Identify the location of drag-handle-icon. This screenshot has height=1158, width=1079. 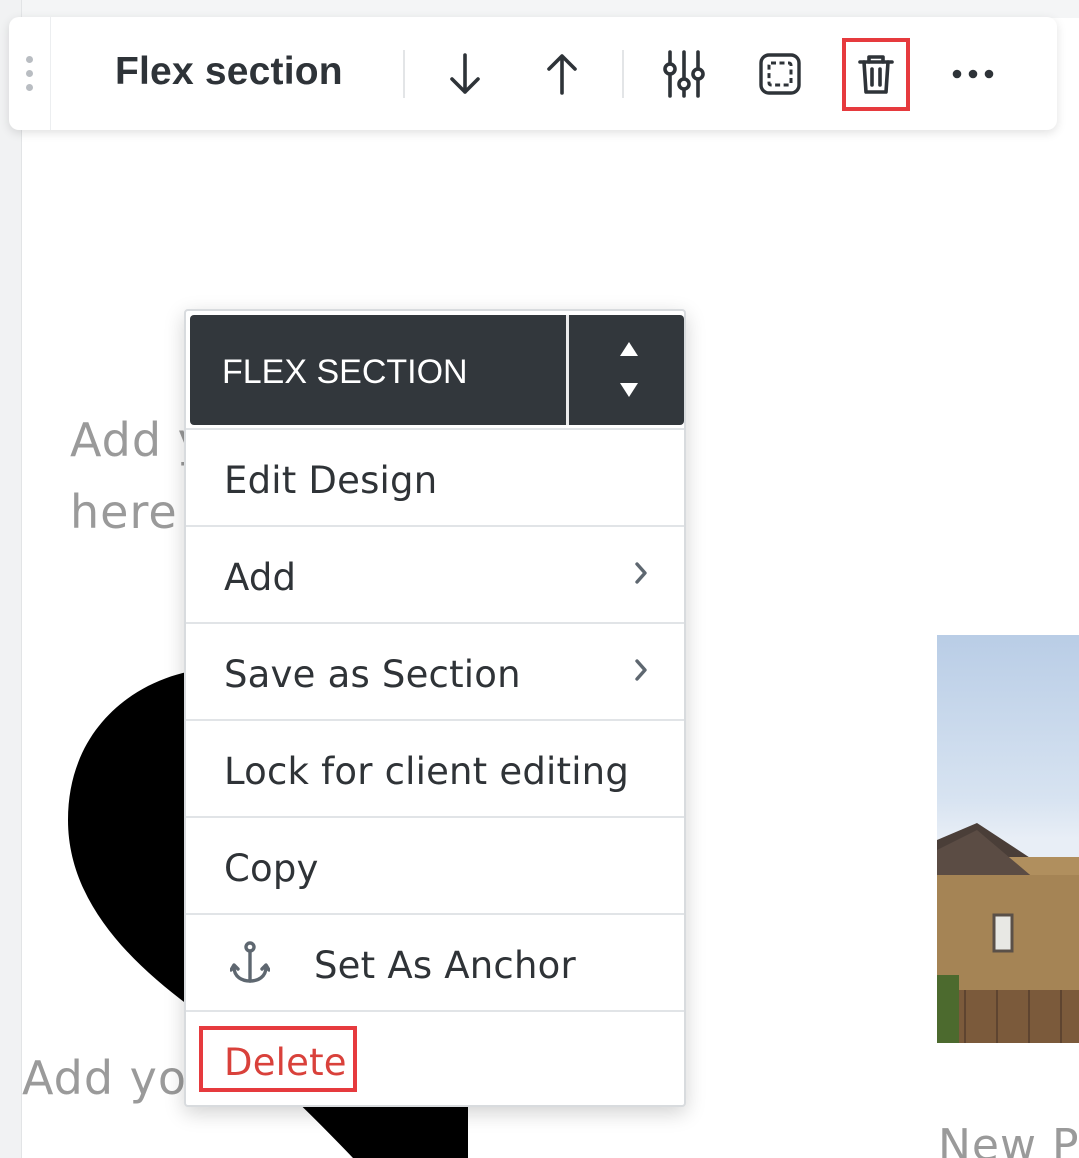
(30, 73).